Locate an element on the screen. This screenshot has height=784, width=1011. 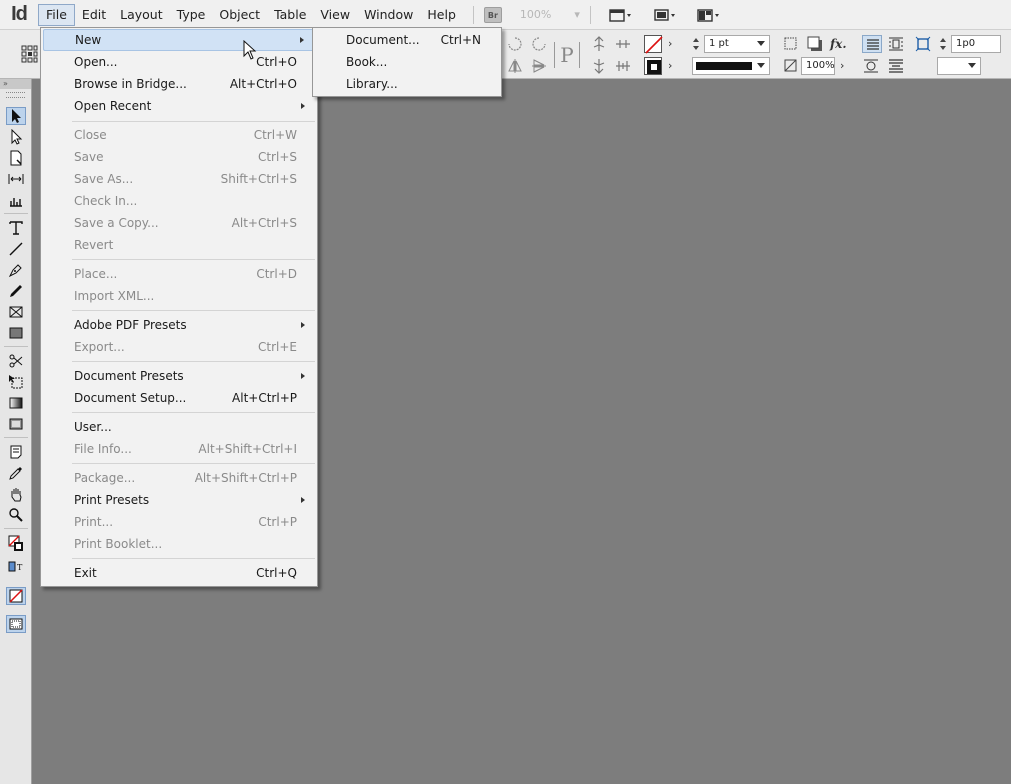
menu-item-print-presets: Print Presets is located at coordinates (179, 500).